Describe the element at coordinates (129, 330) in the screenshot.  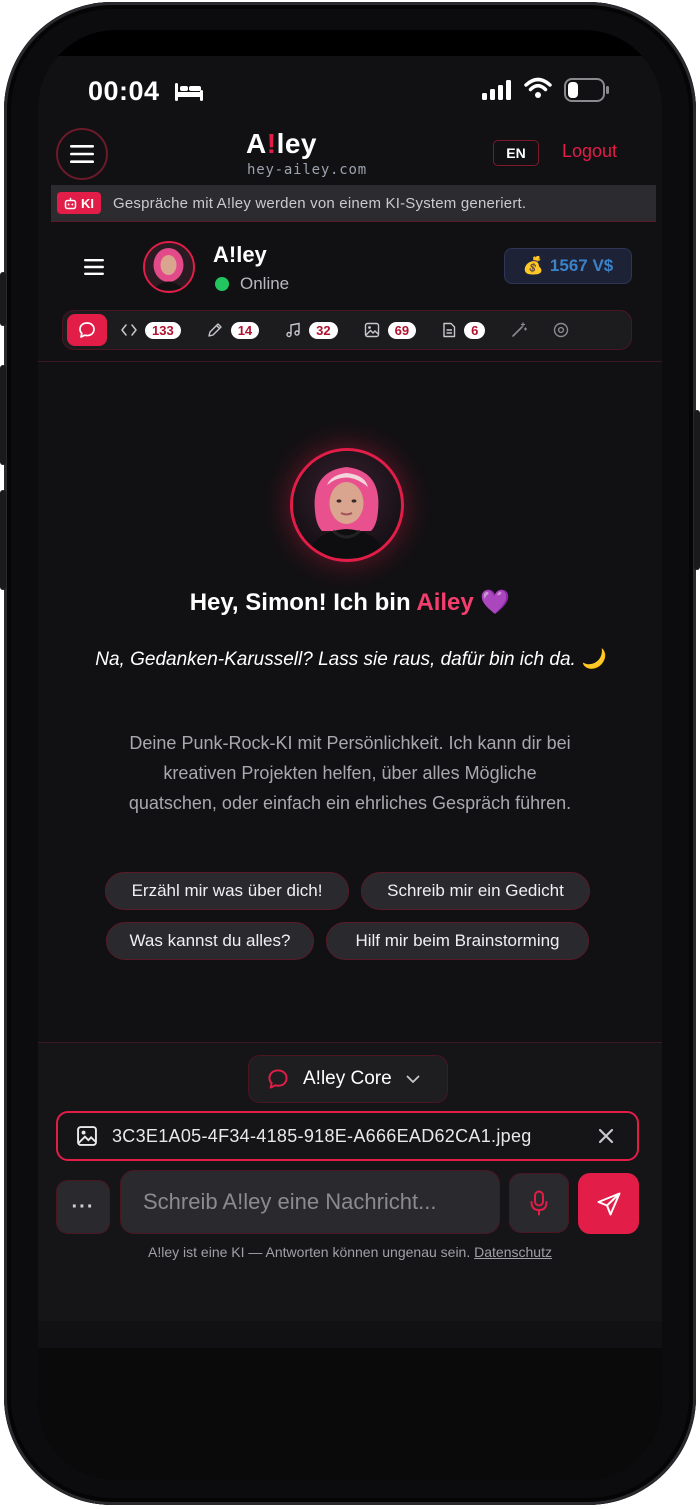
I see `code-icon` at that location.